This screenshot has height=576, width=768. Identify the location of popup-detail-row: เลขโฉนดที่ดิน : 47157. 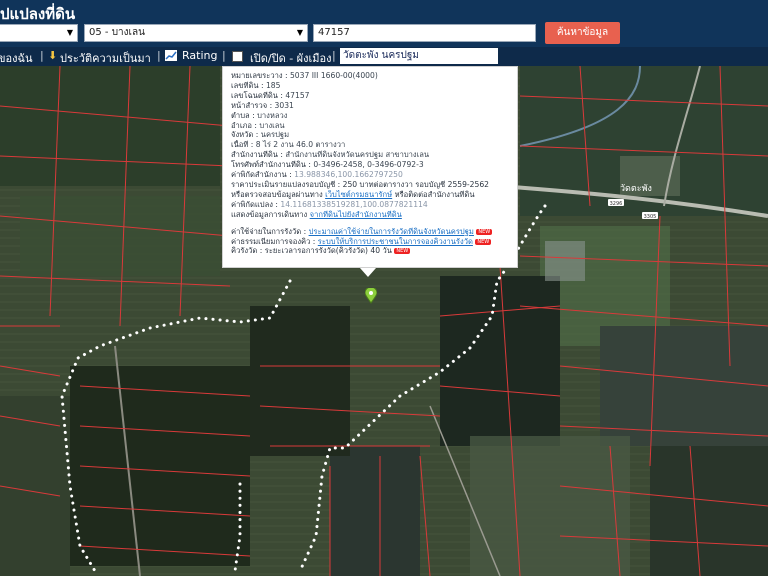
(374, 96).